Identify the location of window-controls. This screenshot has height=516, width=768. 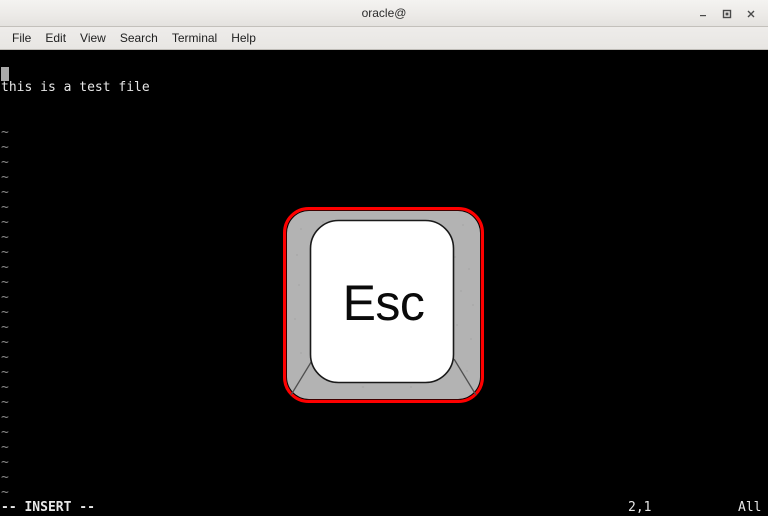
(727, 13).